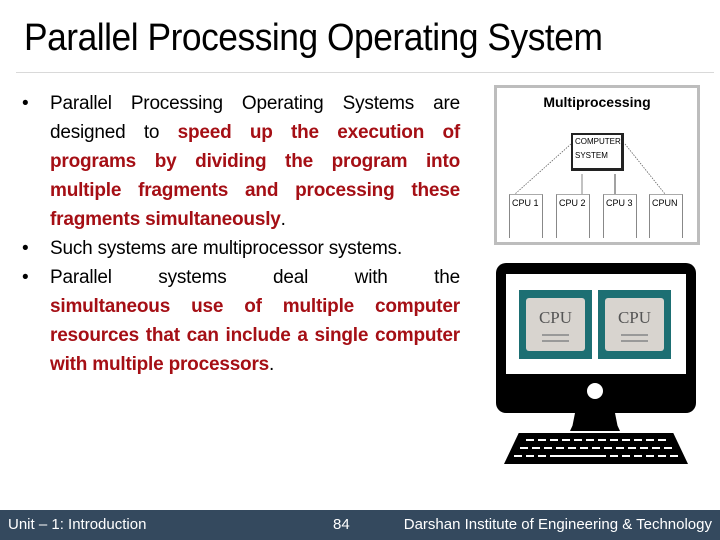 The height and width of the screenshot is (540, 720). What do you see at coordinates (666, 216) in the screenshot?
I see `cpu-box: CPUN` at bounding box center [666, 216].